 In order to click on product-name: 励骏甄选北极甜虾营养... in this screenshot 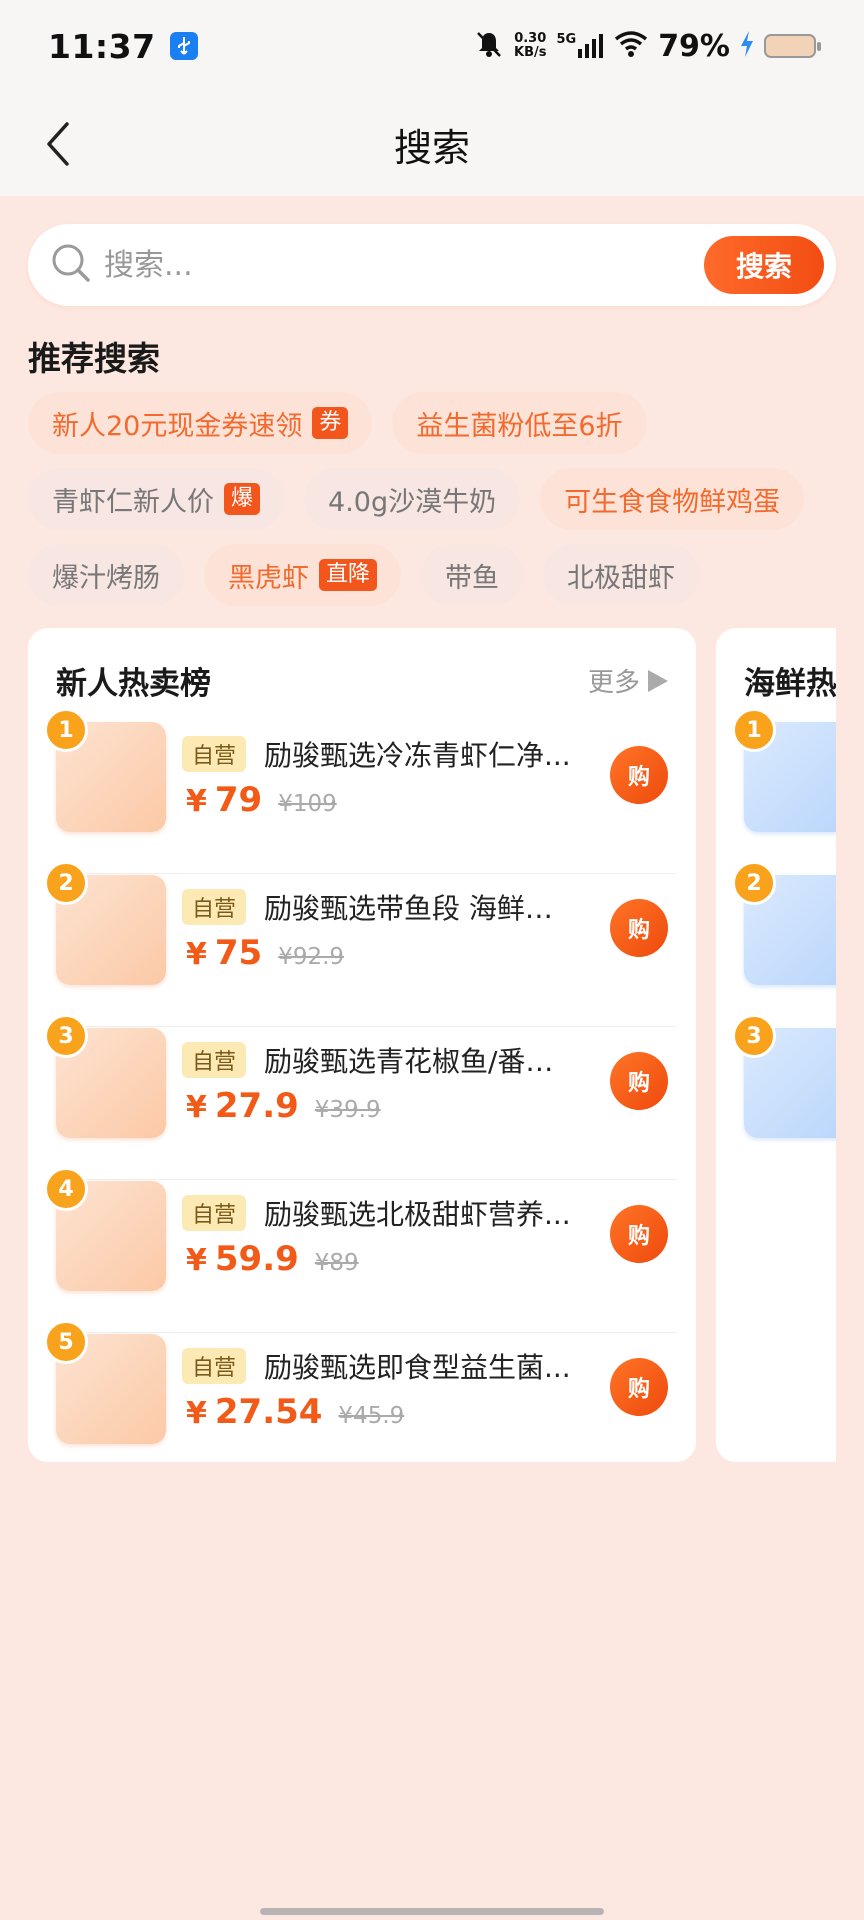, I will do `click(417, 1214)`.